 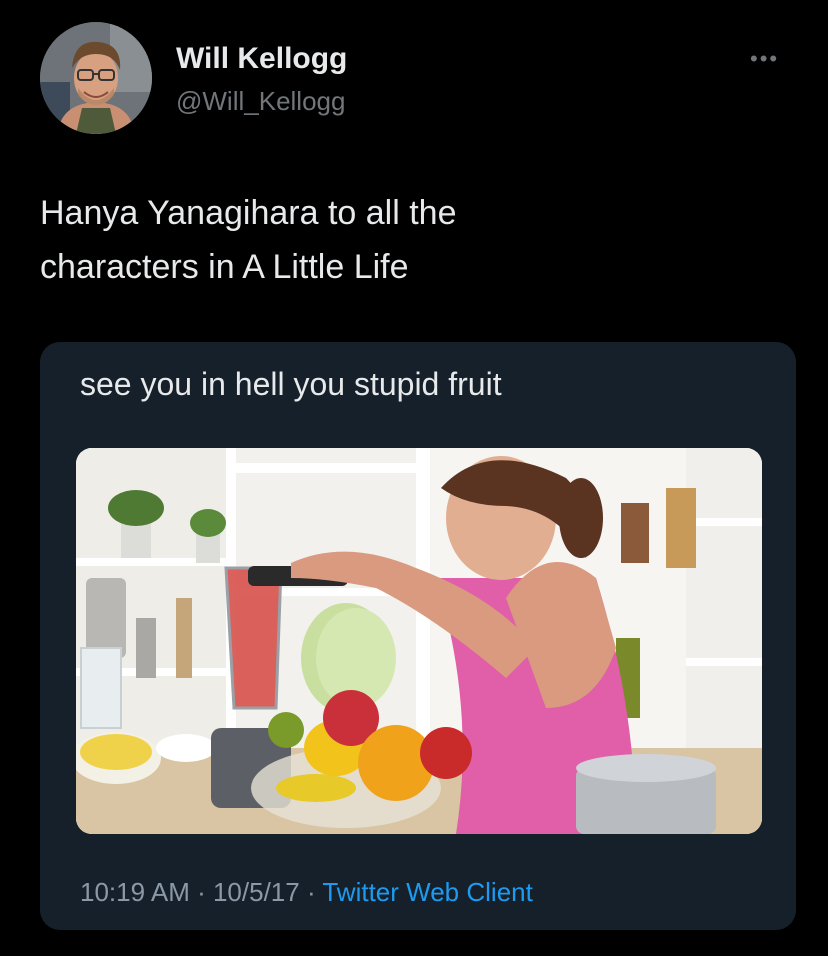 I want to click on tweet-client-link: Twitter Web Client, so click(x=427, y=892).